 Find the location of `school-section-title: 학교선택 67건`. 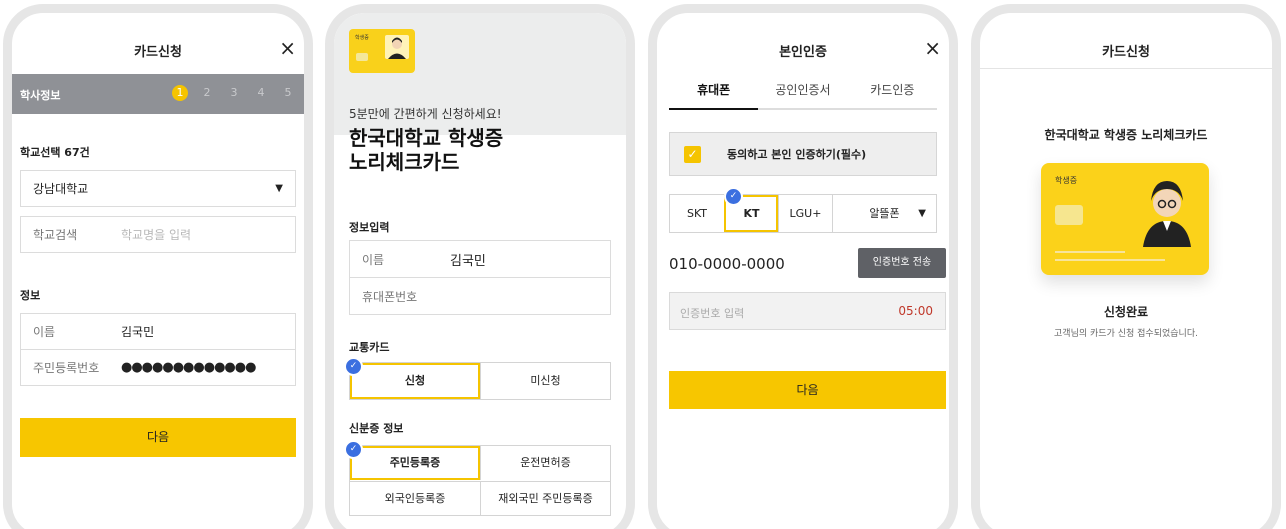

school-section-title: 학교선택 67건 is located at coordinates (55, 152).